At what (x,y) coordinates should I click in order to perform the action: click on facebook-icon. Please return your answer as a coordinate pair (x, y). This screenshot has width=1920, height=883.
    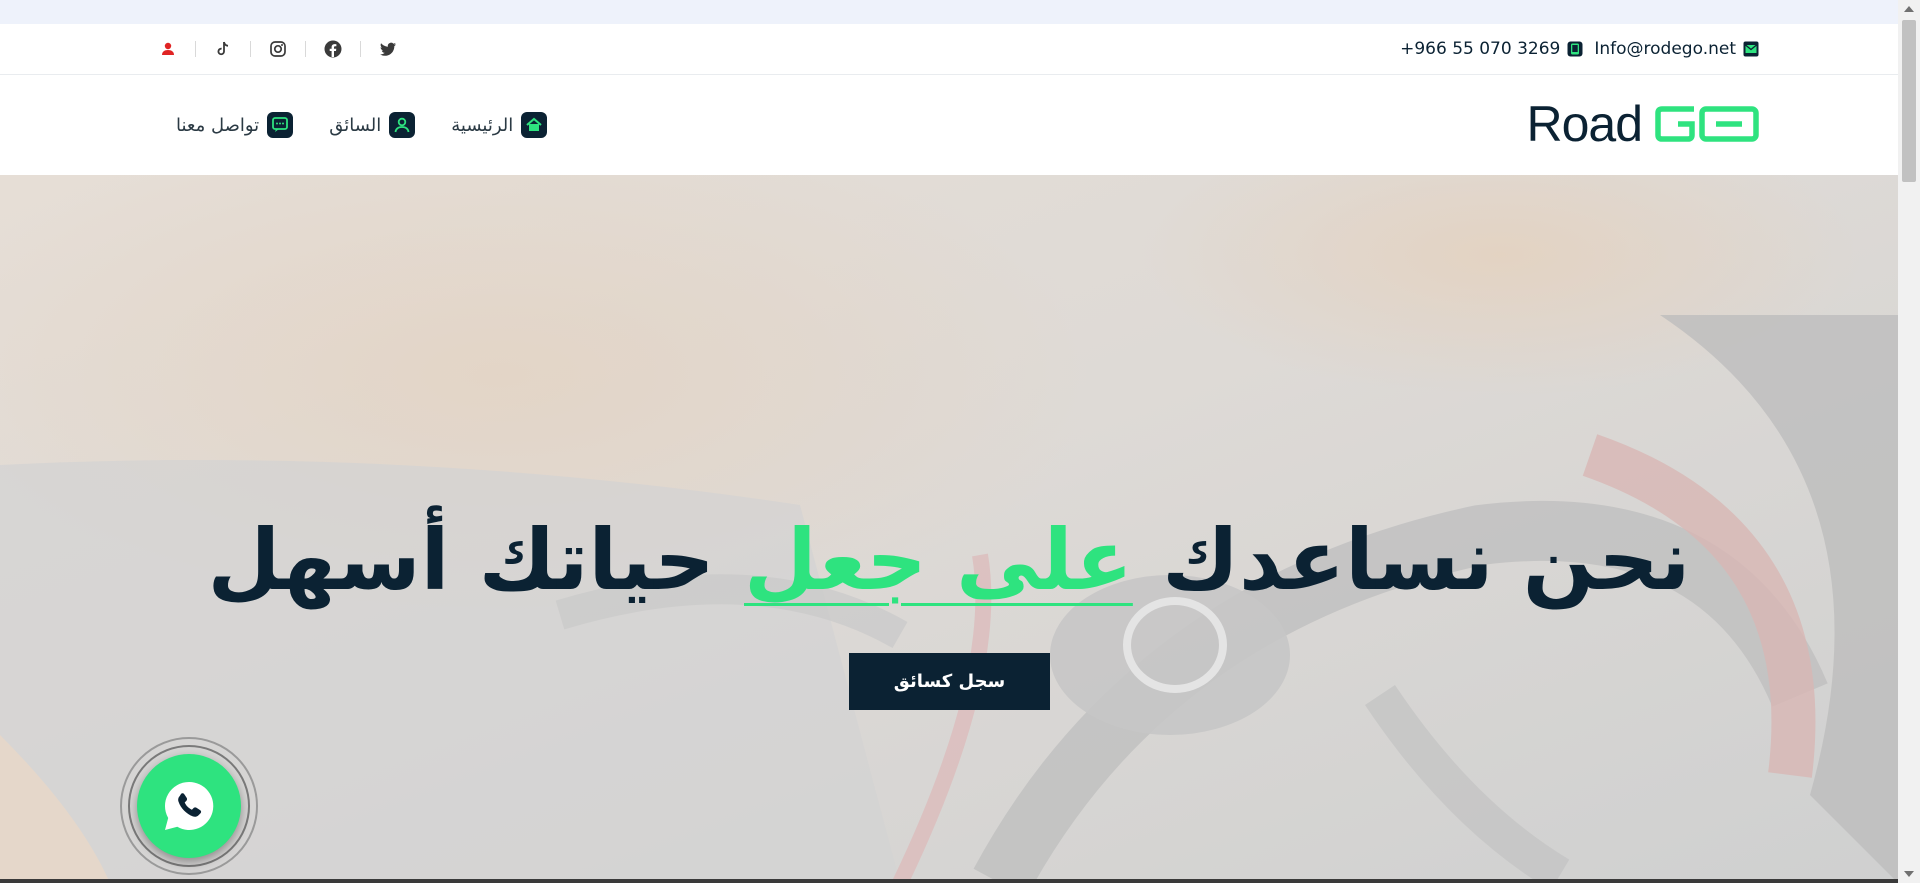
    Looking at the image, I should click on (332, 49).